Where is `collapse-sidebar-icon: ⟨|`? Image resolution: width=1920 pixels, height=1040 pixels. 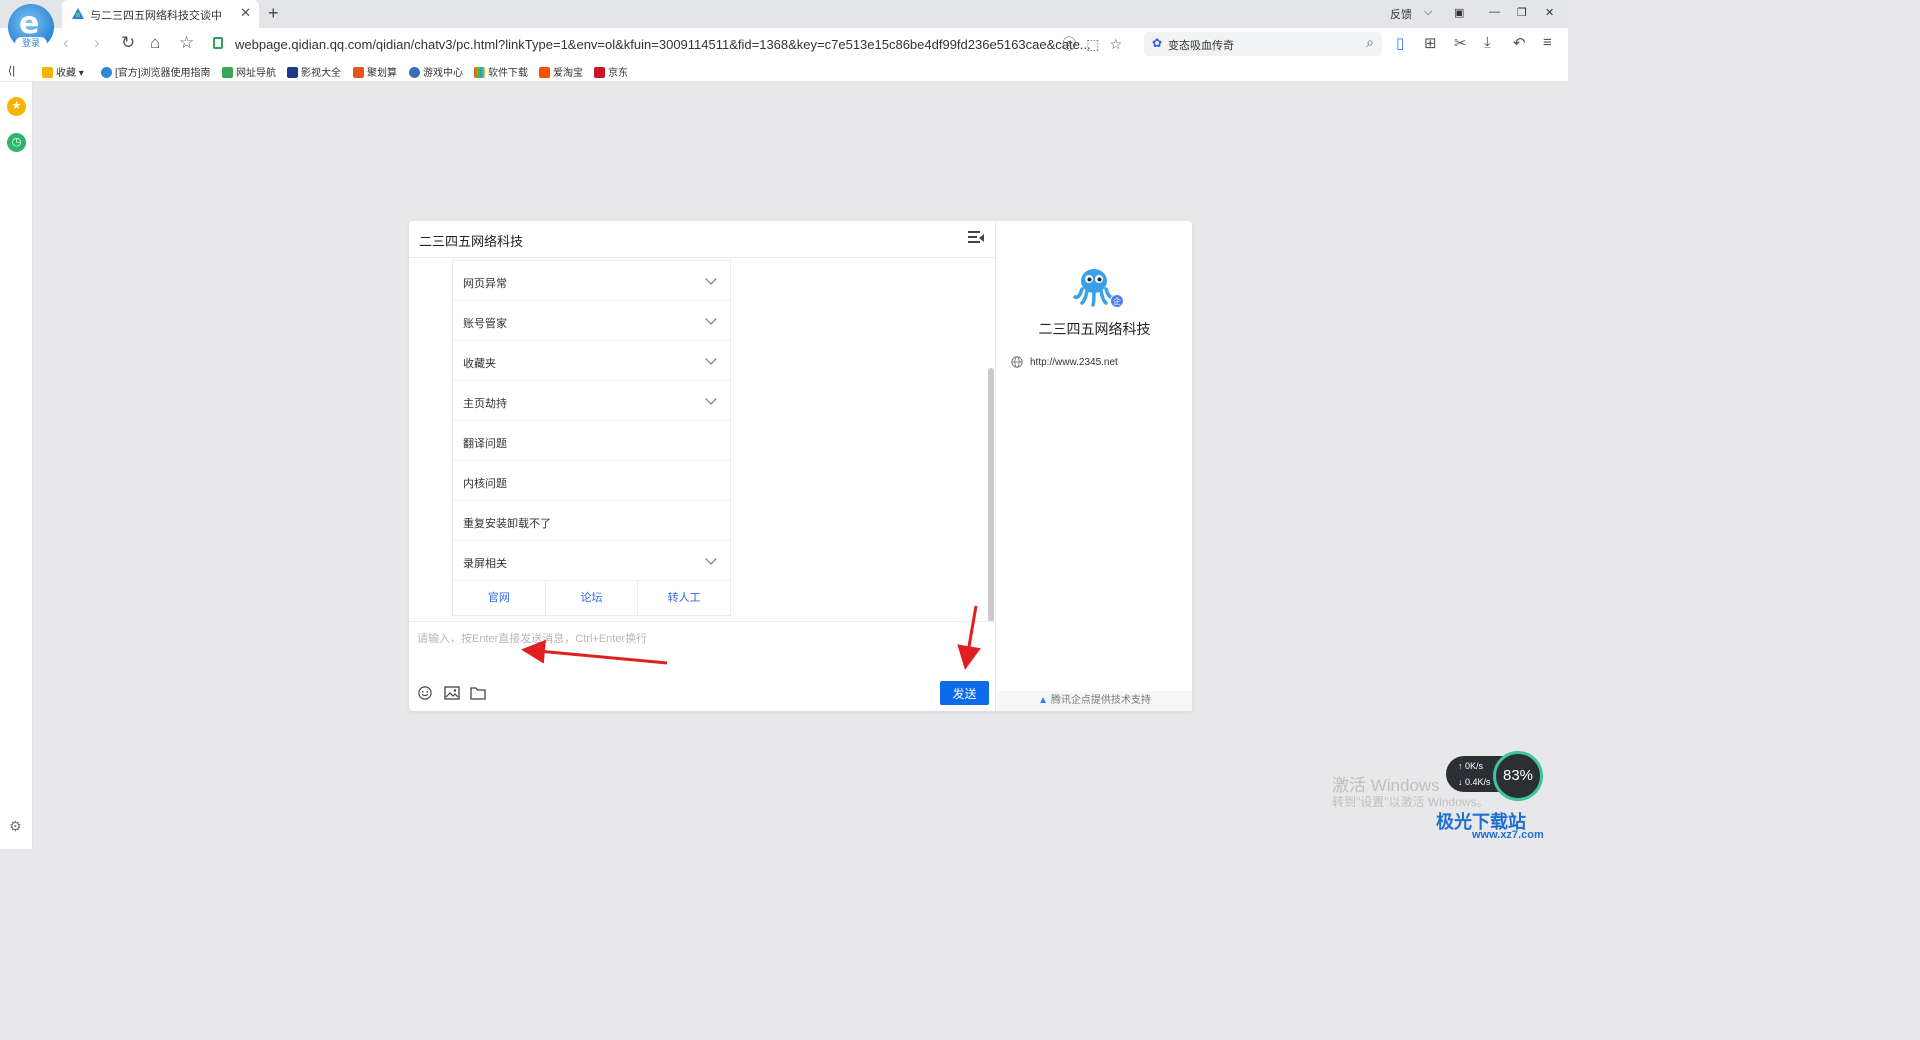
collapse-sidebar-icon: ⟨| is located at coordinates (11, 70).